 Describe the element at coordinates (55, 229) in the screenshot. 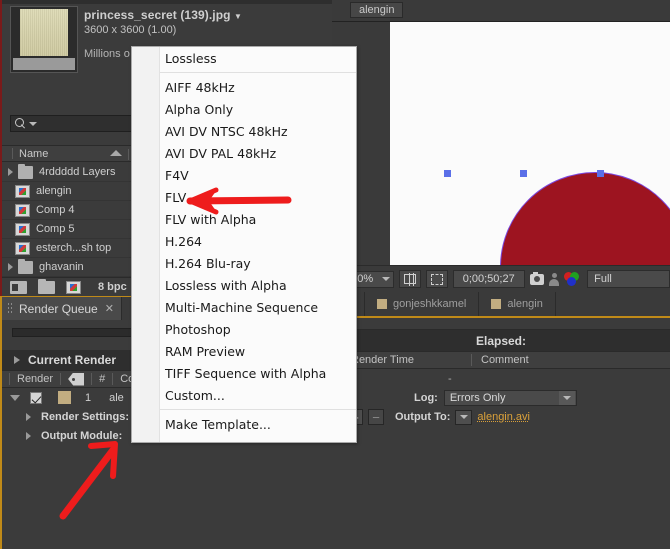

I see `list-item-label: Comp 5` at that location.